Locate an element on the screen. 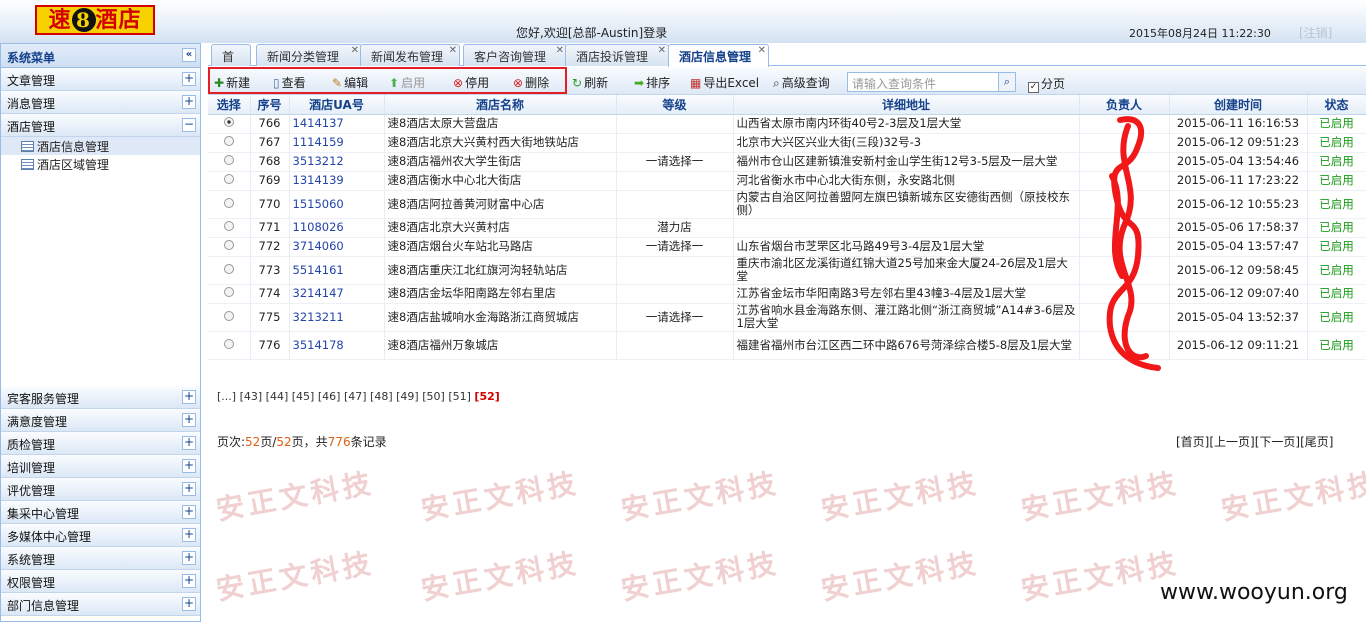  sidebar-menu-item: 质检管理 + is located at coordinates (100, 443).